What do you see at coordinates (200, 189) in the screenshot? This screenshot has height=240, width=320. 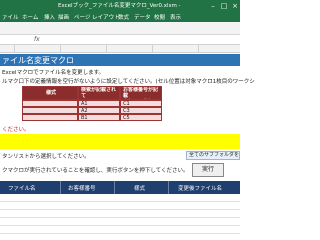 I see `header-new-filename: 変更後ファイル名` at bounding box center [200, 189].